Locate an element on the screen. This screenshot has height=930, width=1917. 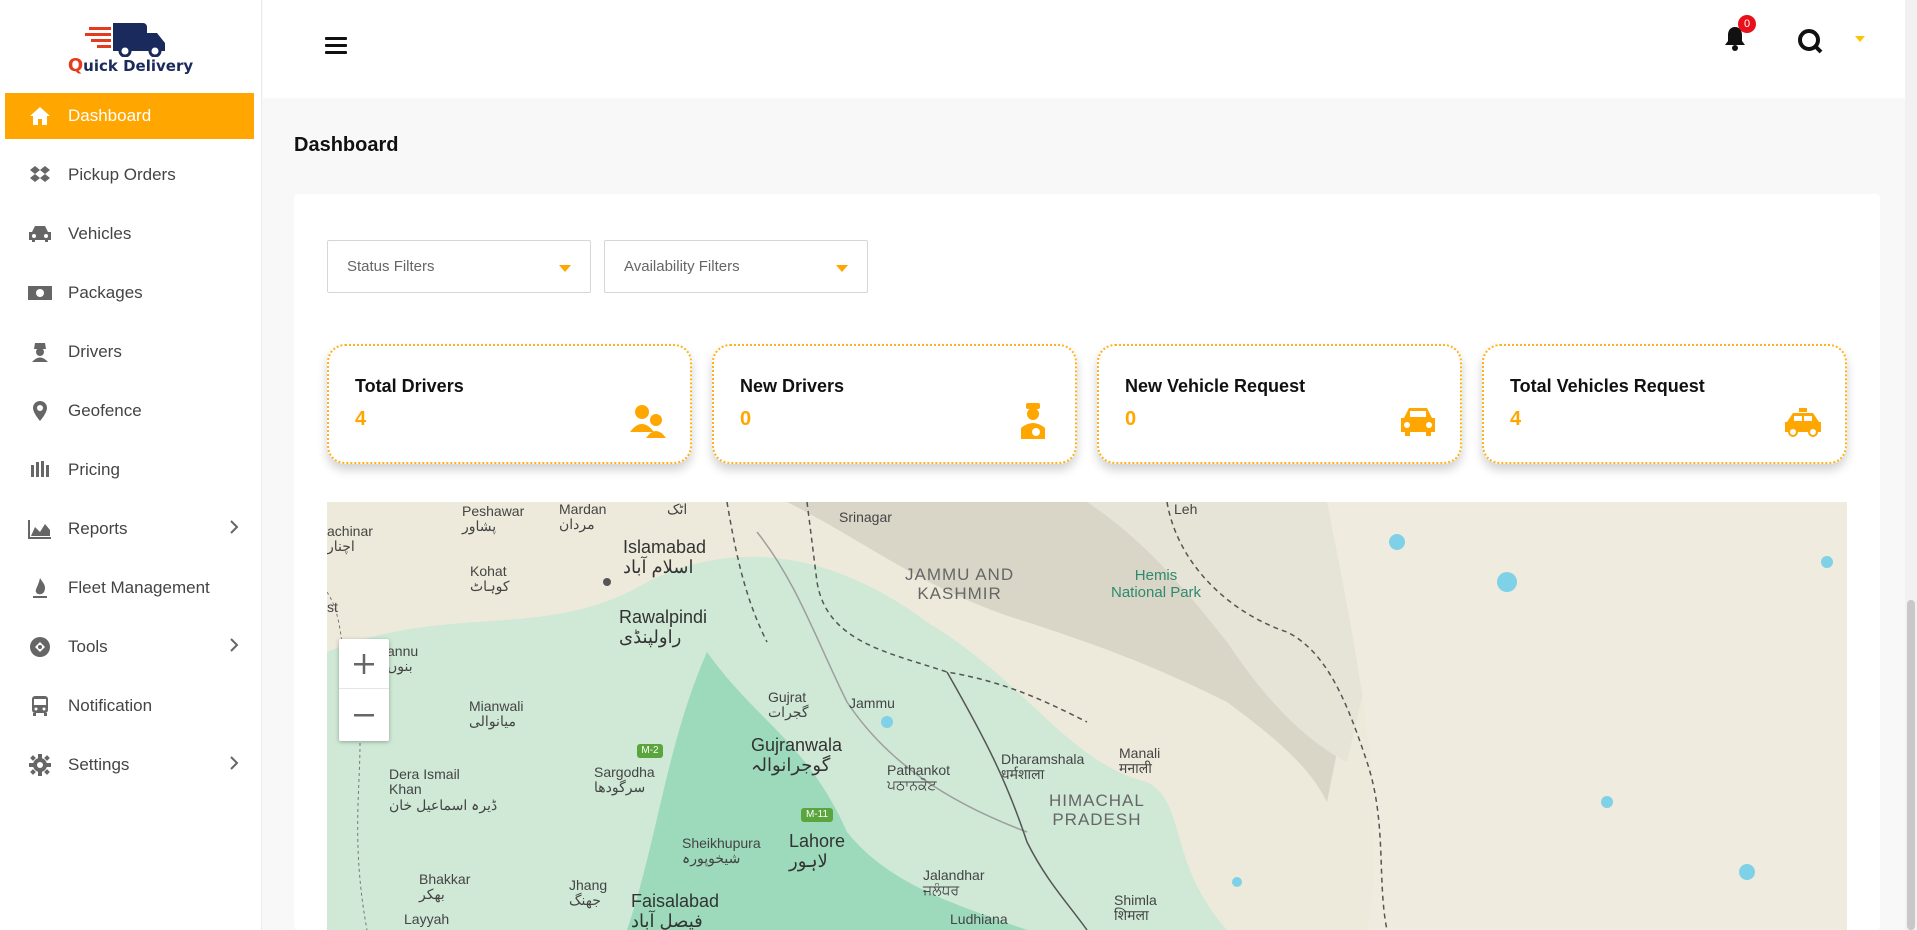
brand-name: Quick Delivery is located at coordinates (130, 65).